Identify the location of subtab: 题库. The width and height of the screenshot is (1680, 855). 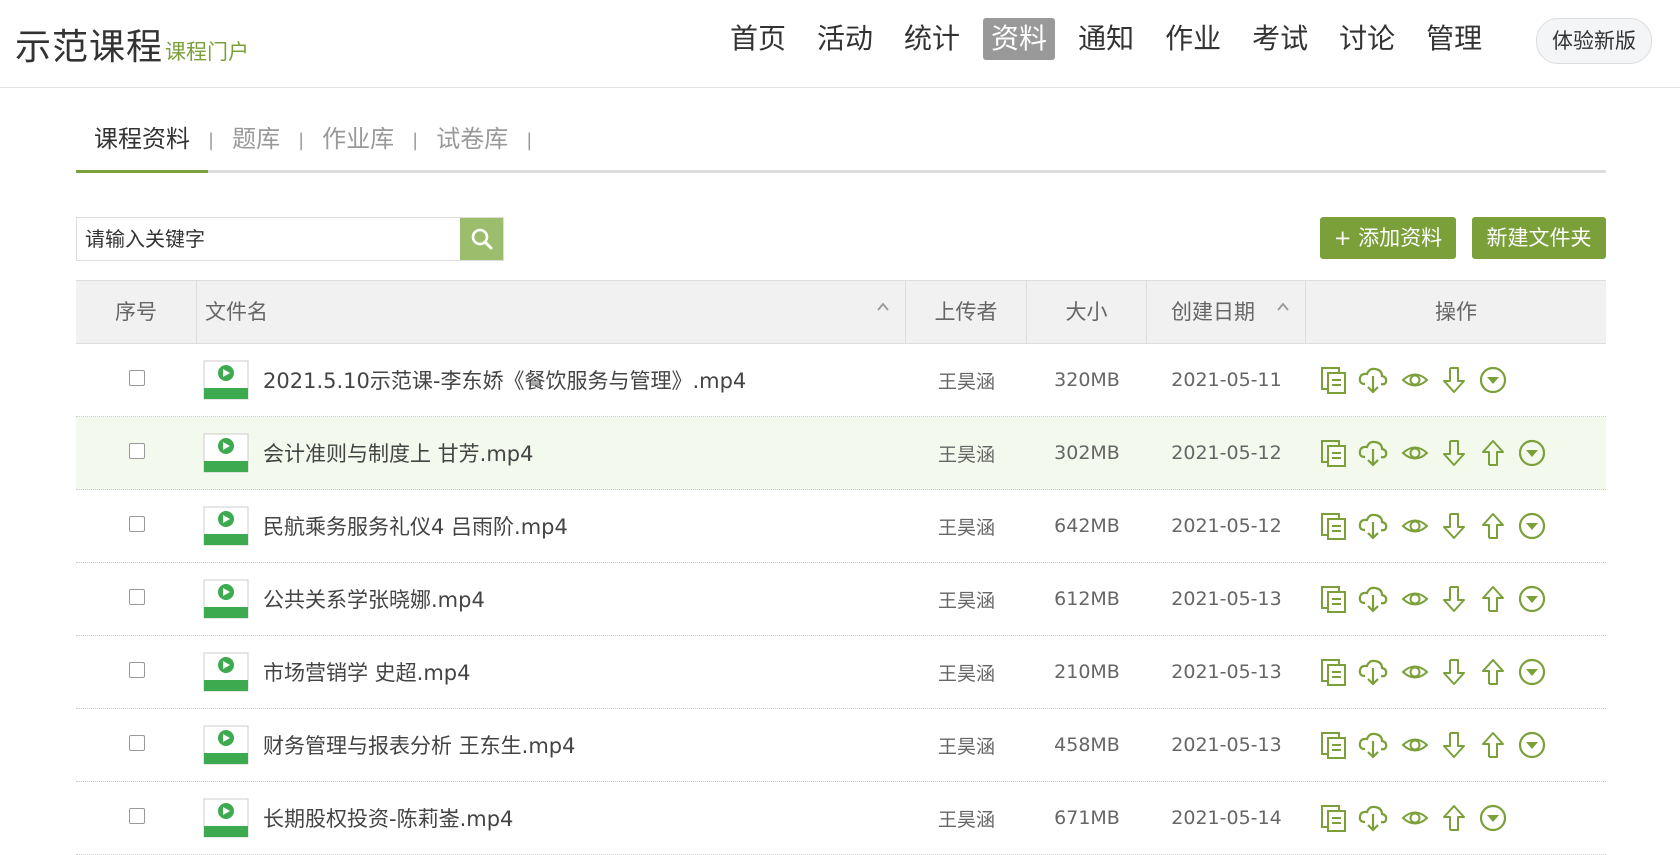
(256, 146).